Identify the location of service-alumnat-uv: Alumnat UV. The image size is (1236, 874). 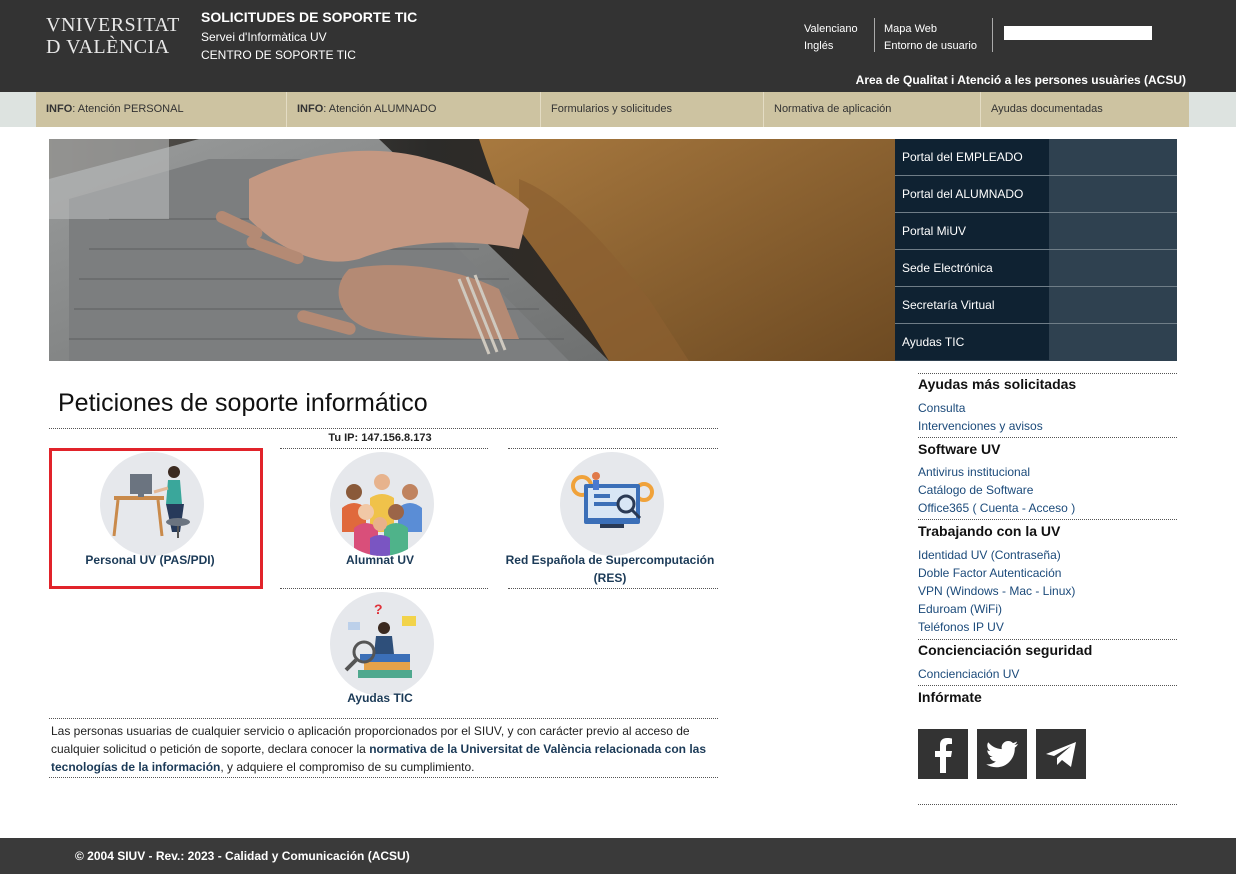
(380, 520).